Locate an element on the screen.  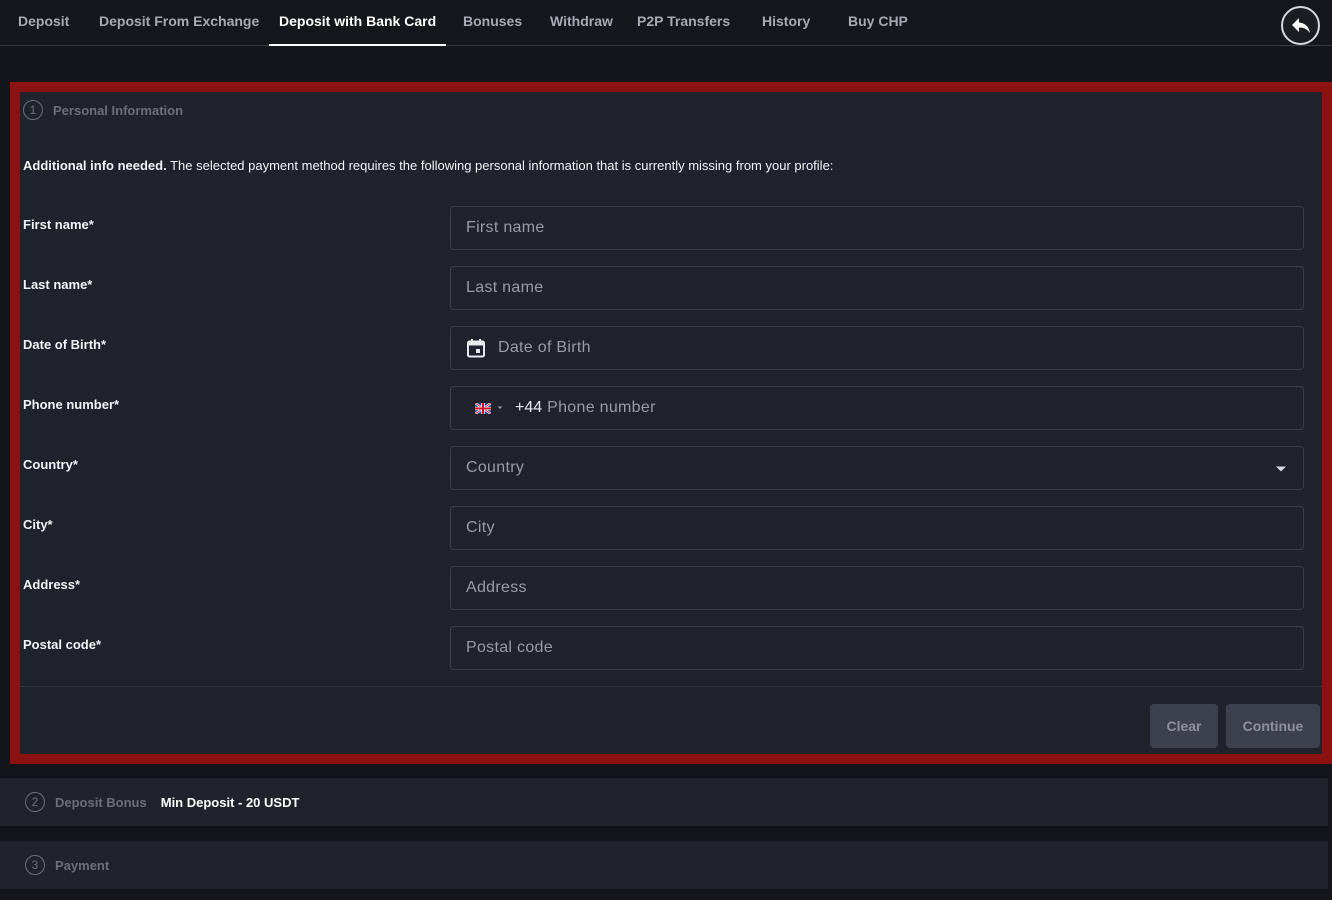
tab-bonuses: Bonuses is located at coordinates (492, 23).